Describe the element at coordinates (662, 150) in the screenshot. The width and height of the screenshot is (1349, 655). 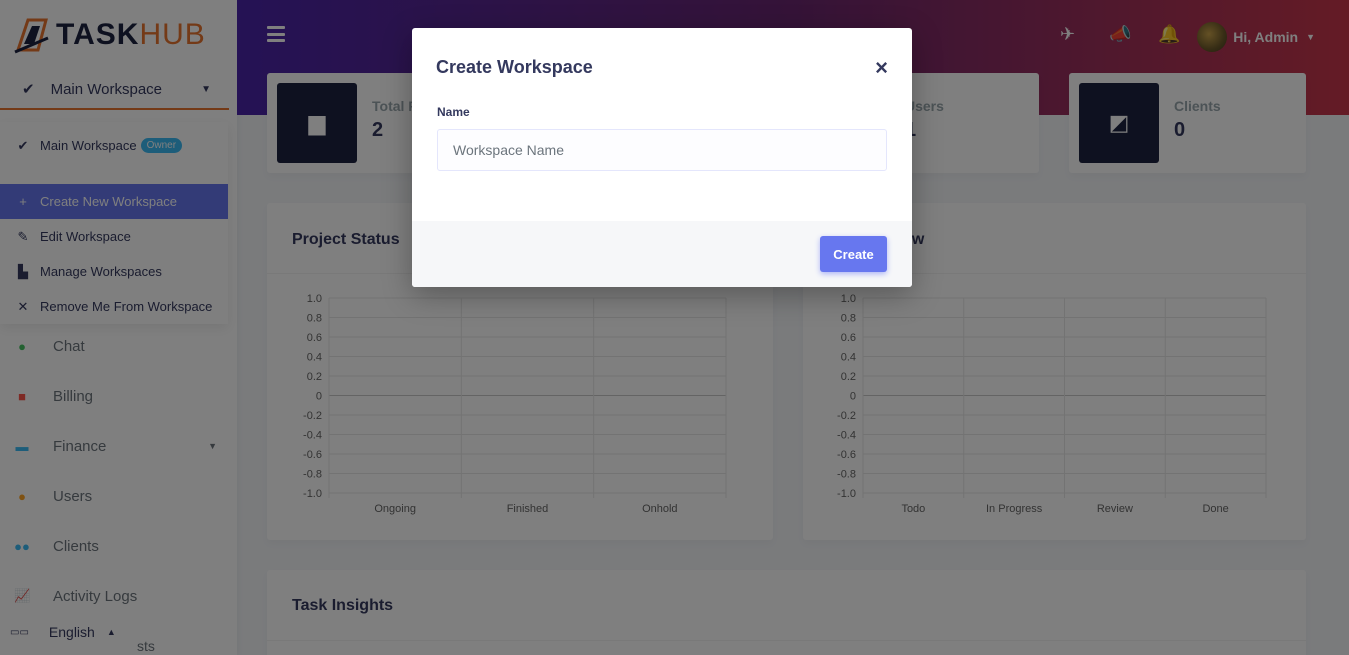
I see `workspace-name-input` at that location.